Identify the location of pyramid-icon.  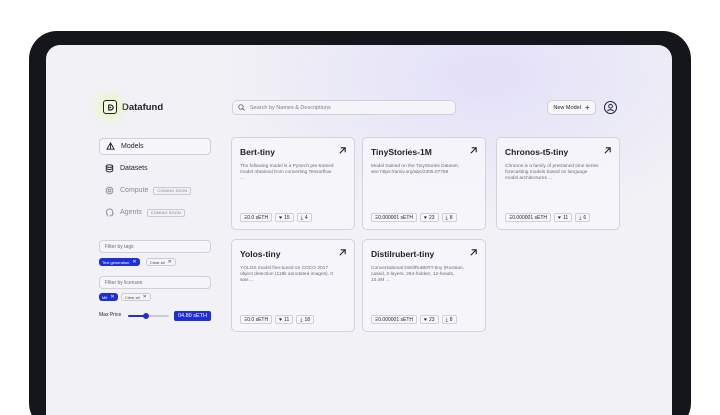
(110, 146).